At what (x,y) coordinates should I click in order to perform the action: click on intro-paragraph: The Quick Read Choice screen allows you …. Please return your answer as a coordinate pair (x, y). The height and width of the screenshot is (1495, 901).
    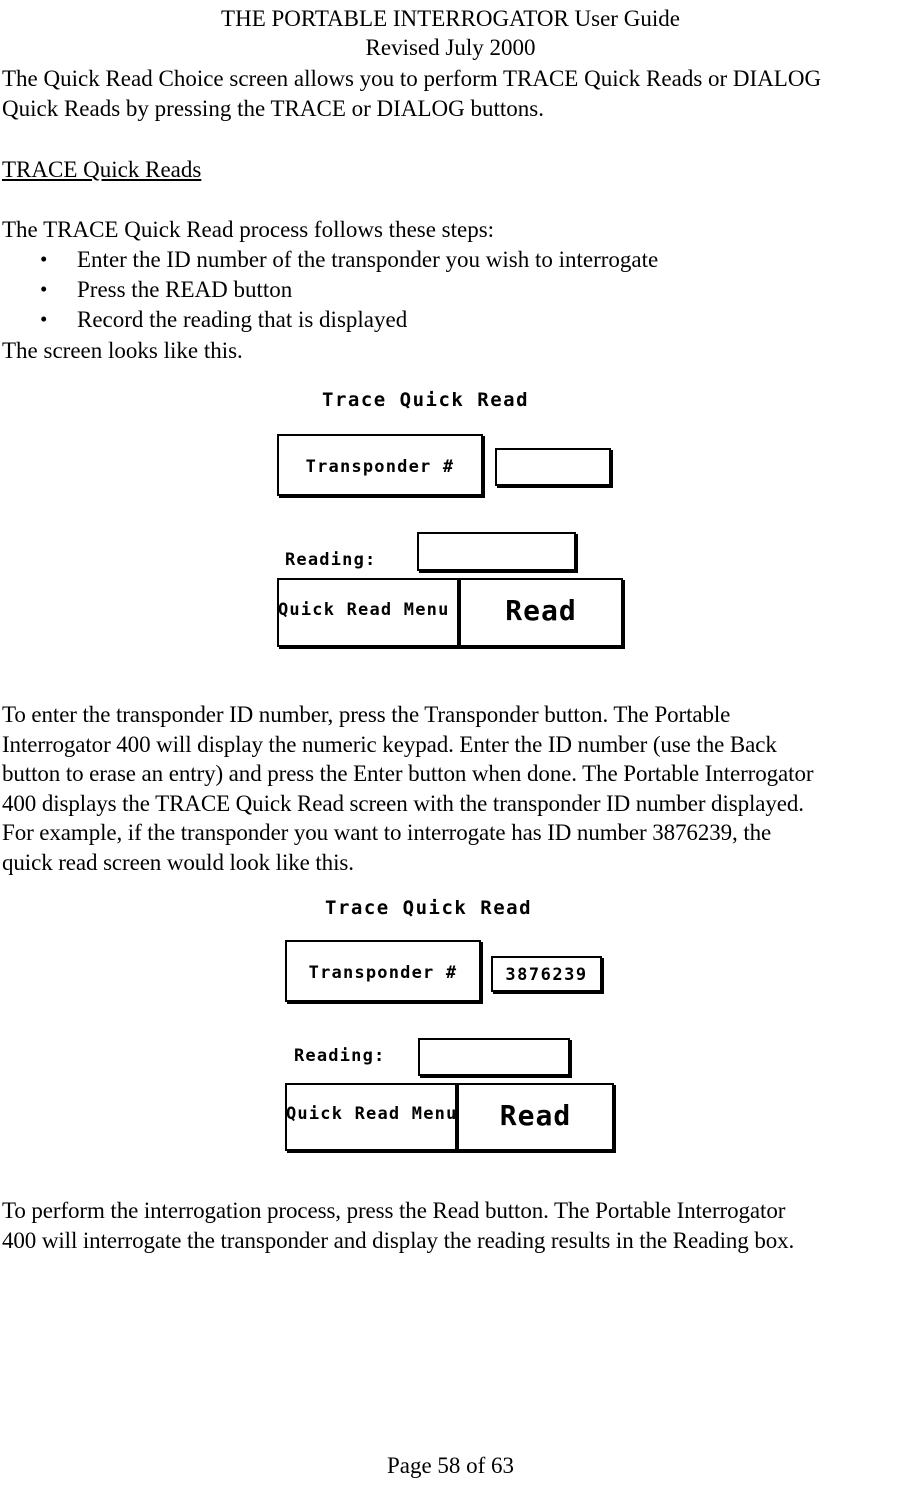
    Looking at the image, I should click on (449, 93).